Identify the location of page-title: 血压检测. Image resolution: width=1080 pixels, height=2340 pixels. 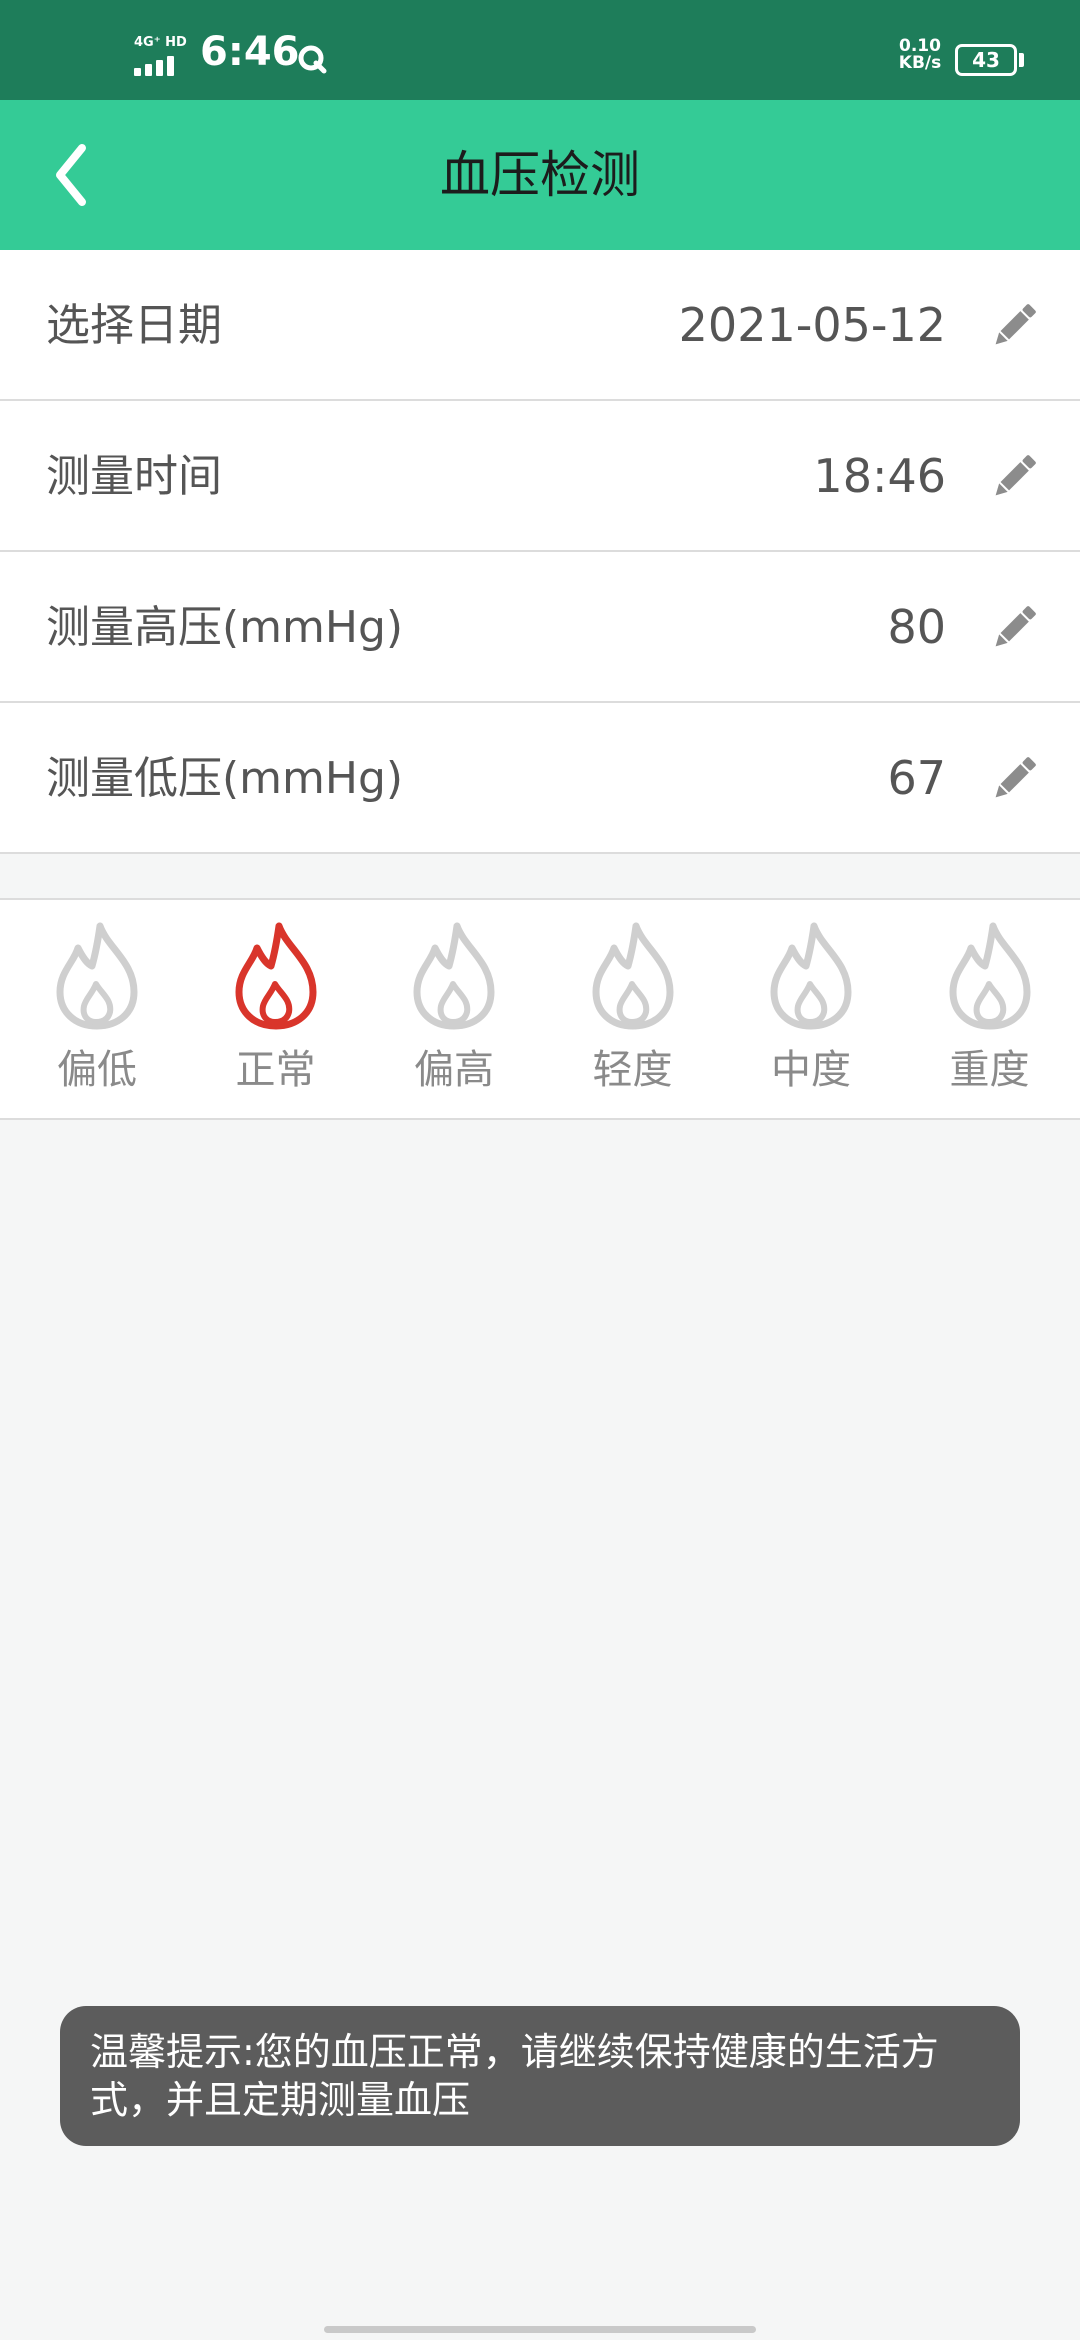
(540, 175).